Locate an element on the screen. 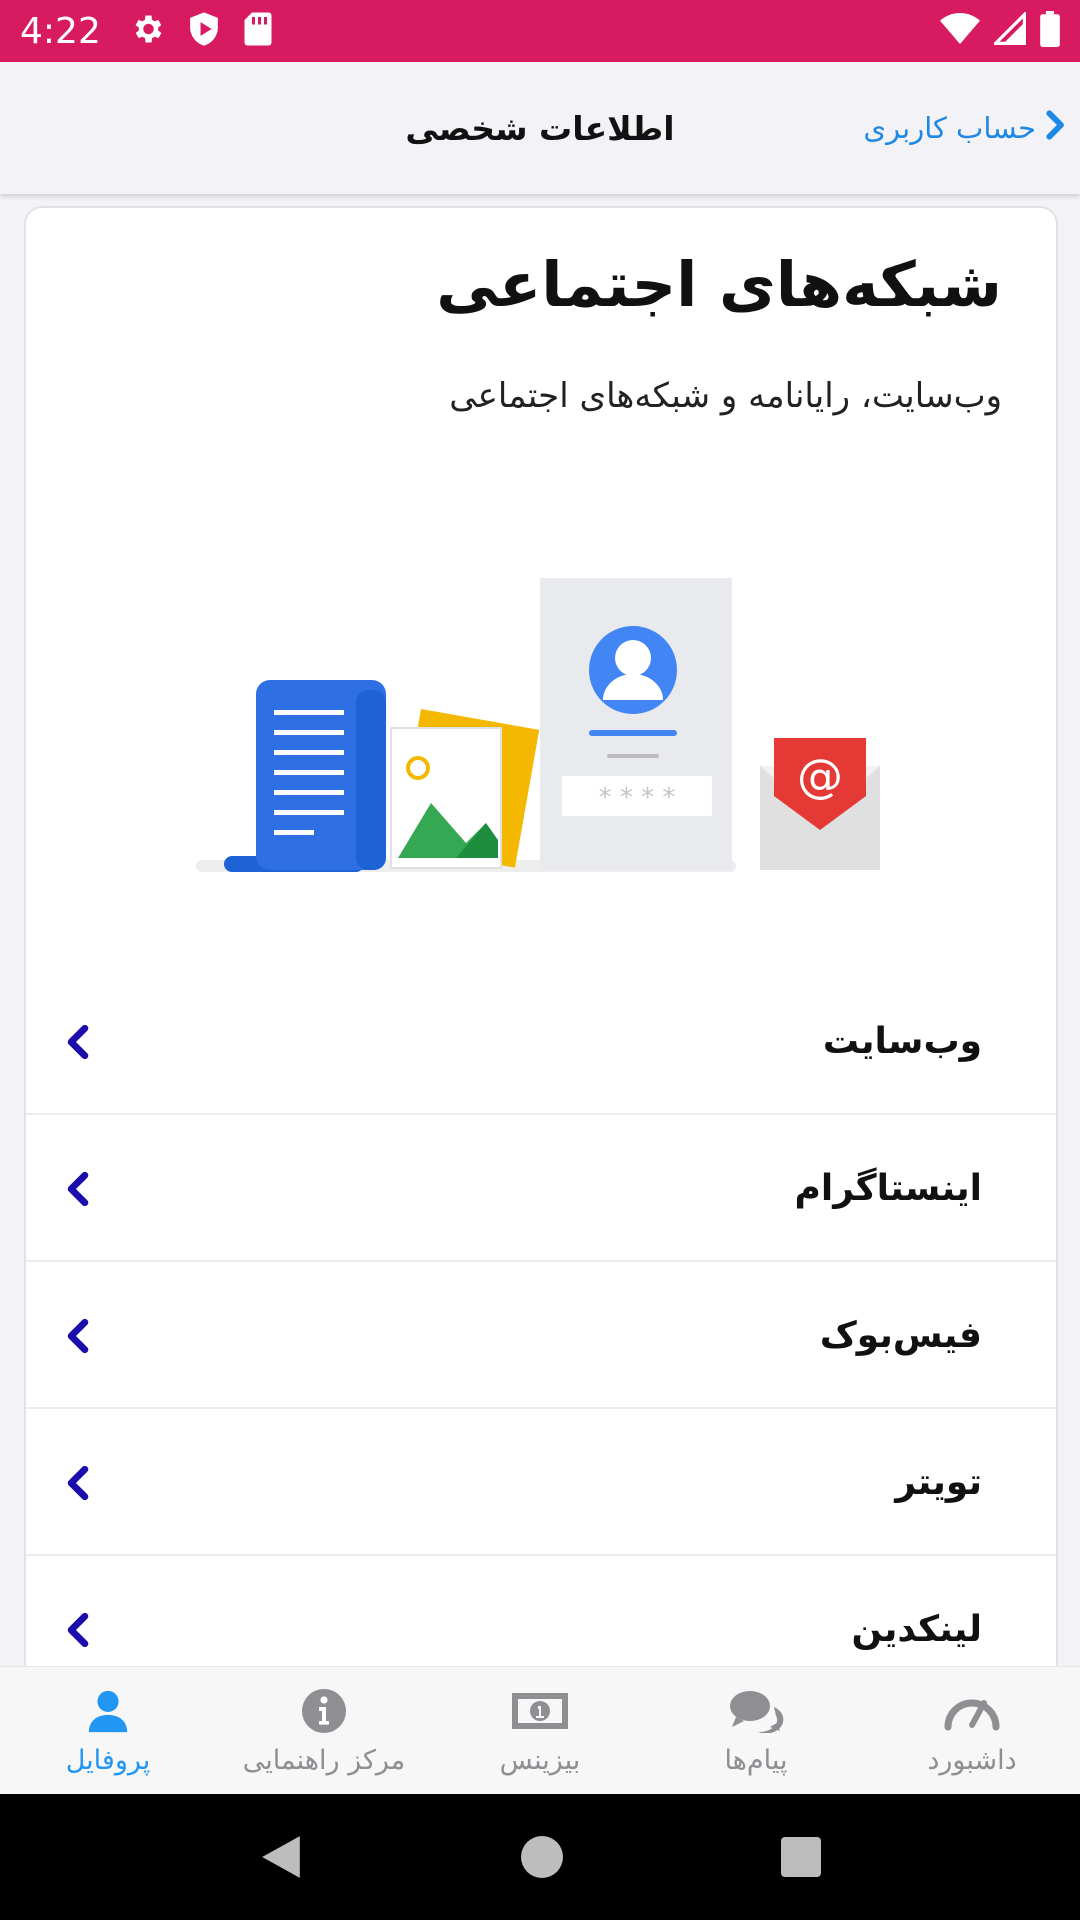 This screenshot has width=1080, height=1920. info-icon is located at coordinates (324, 1711).